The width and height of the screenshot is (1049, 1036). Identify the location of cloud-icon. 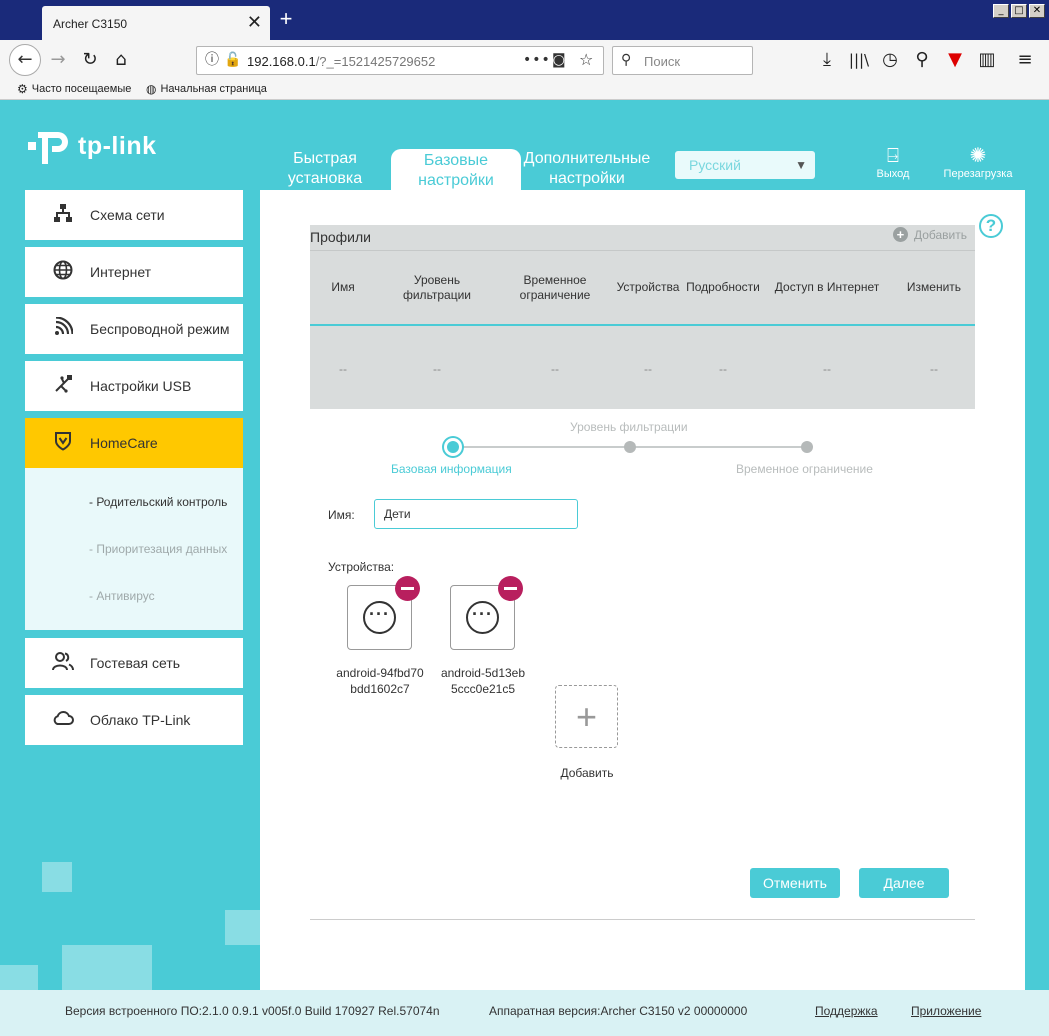
(63, 720).